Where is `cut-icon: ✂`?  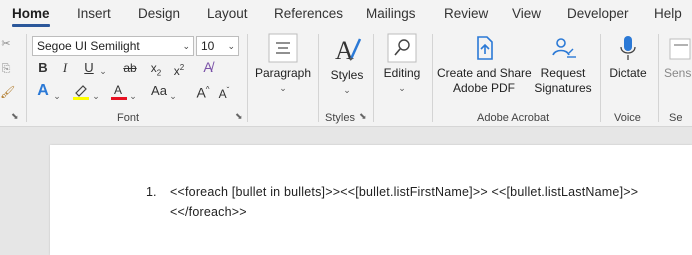 cut-icon: ✂ is located at coordinates (6, 44).